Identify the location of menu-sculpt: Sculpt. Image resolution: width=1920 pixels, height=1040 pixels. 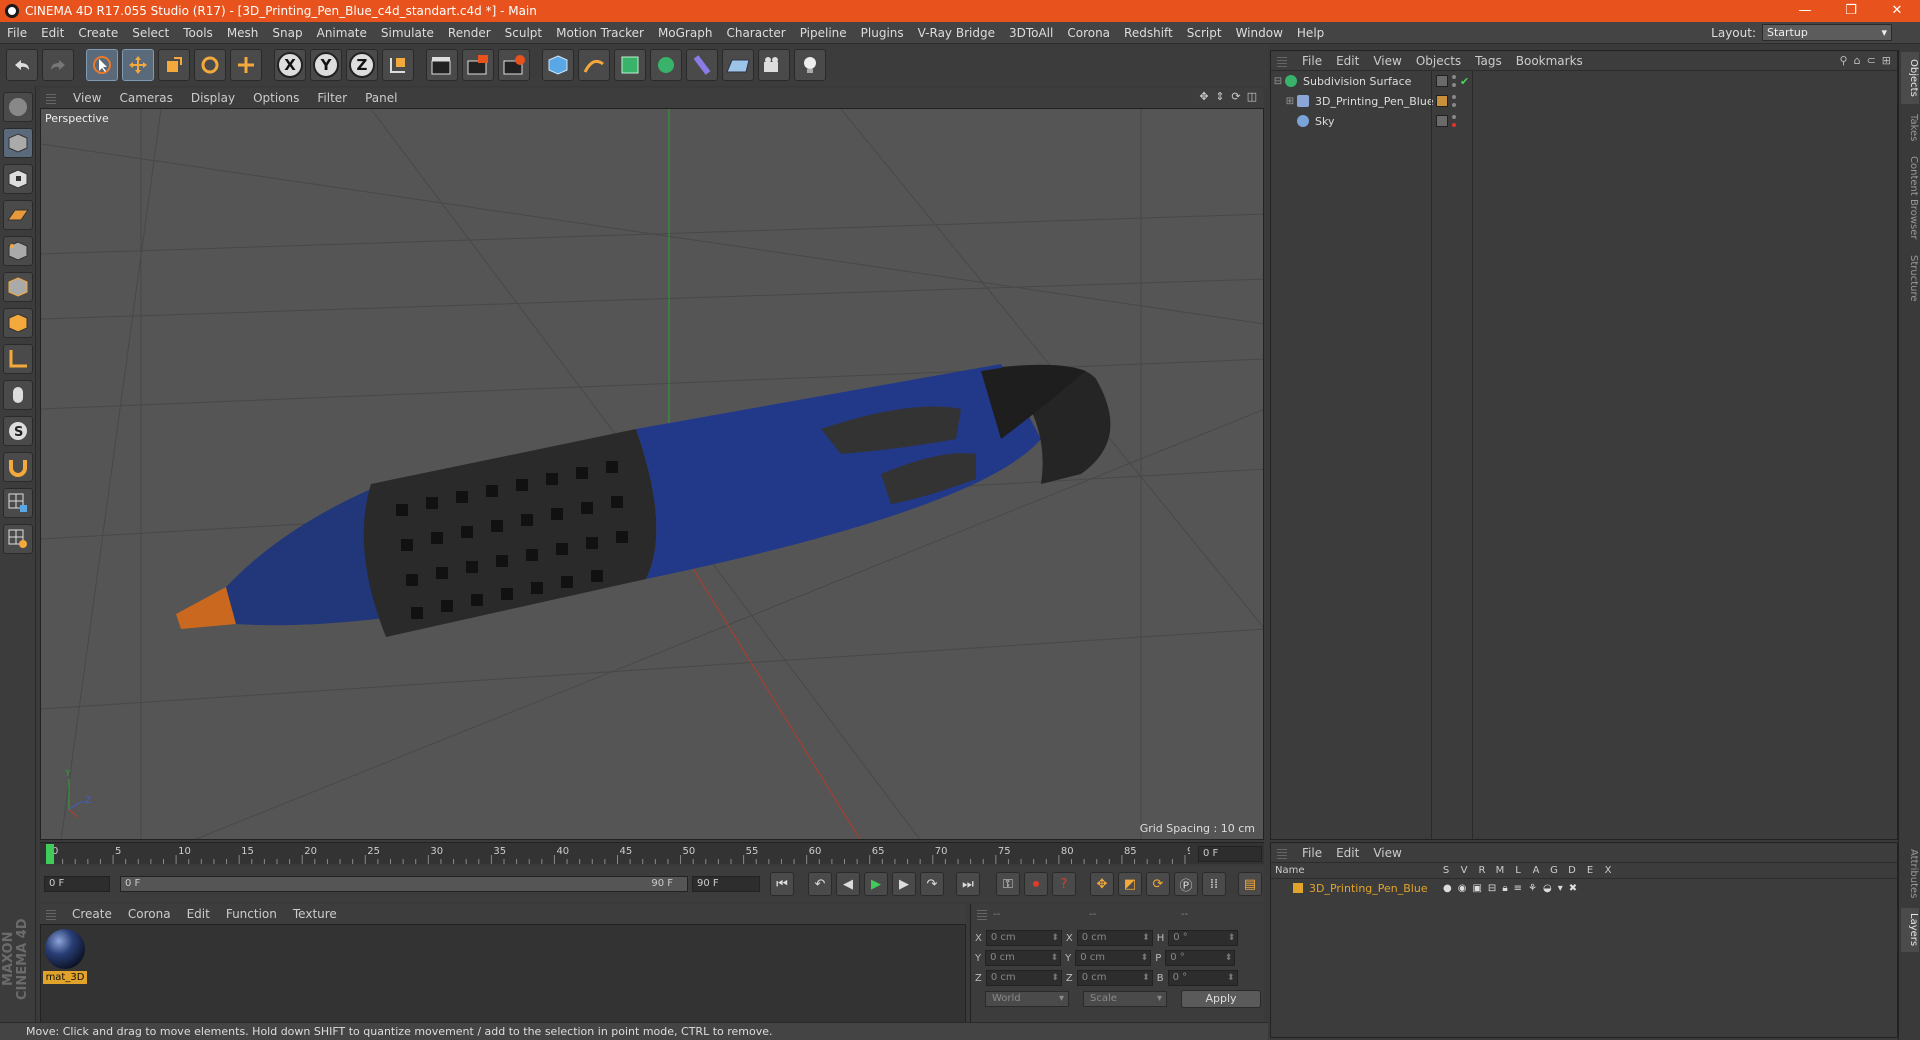
(523, 33).